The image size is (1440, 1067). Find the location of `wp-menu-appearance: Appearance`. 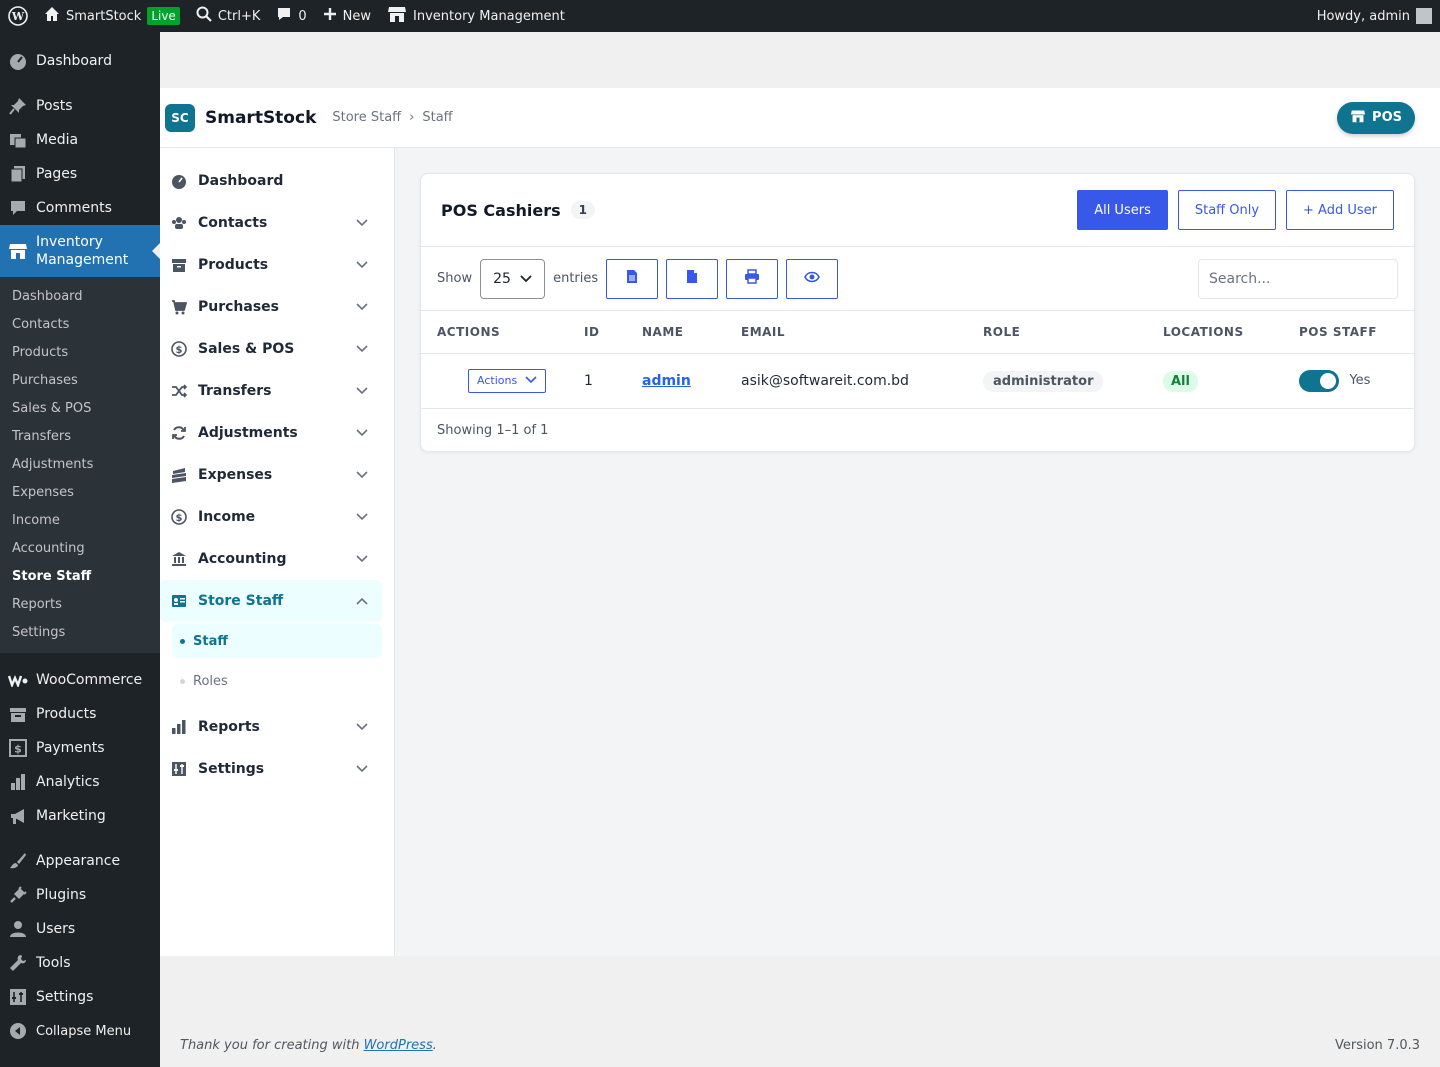

wp-menu-appearance: Appearance is located at coordinates (80, 861).